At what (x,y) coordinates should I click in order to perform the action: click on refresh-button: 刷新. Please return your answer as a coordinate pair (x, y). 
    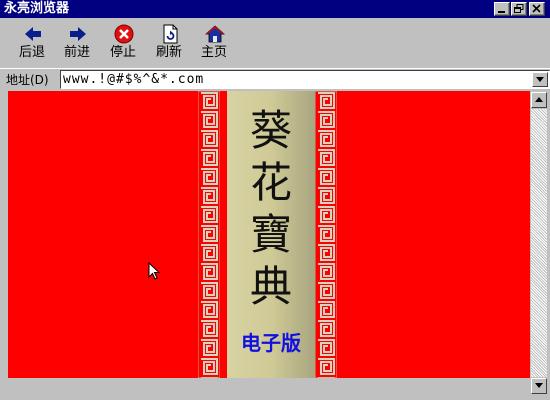
    Looking at the image, I should click on (169, 43).